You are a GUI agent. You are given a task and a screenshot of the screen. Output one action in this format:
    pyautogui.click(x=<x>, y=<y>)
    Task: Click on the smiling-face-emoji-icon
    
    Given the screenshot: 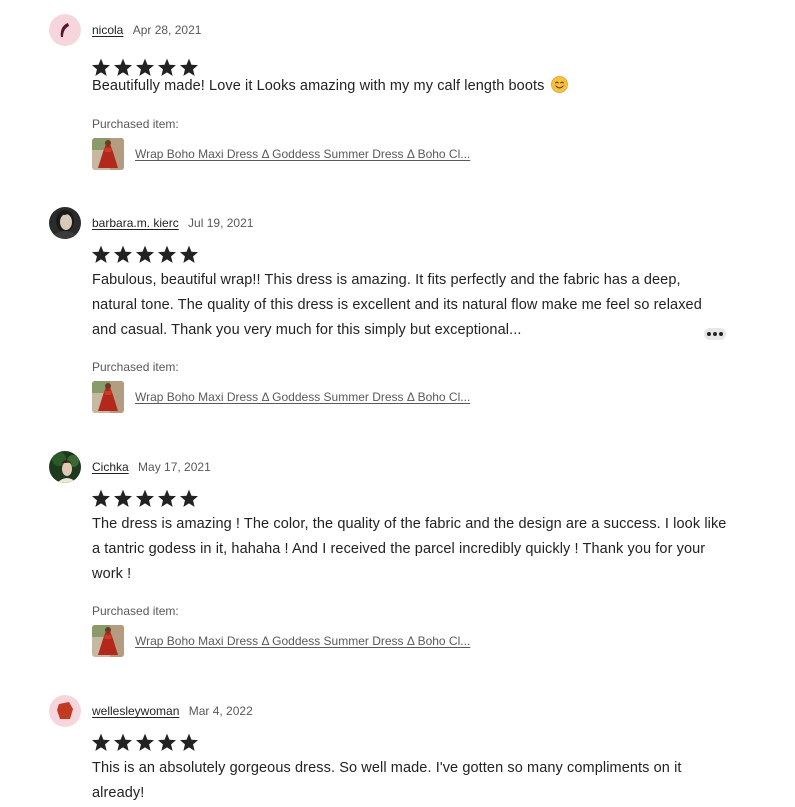 What is the action you would take?
    pyautogui.click(x=559, y=84)
    